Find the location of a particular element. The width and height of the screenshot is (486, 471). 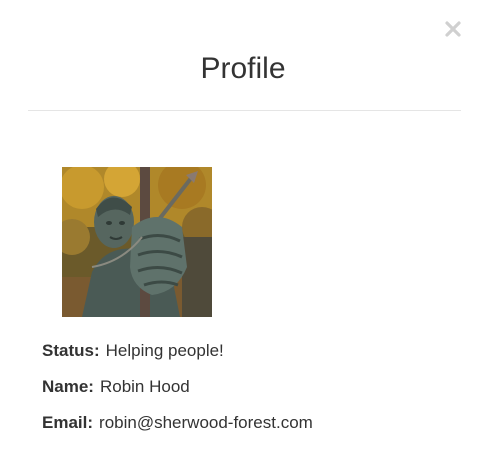

name-value: Robin Hood is located at coordinates (144, 386).